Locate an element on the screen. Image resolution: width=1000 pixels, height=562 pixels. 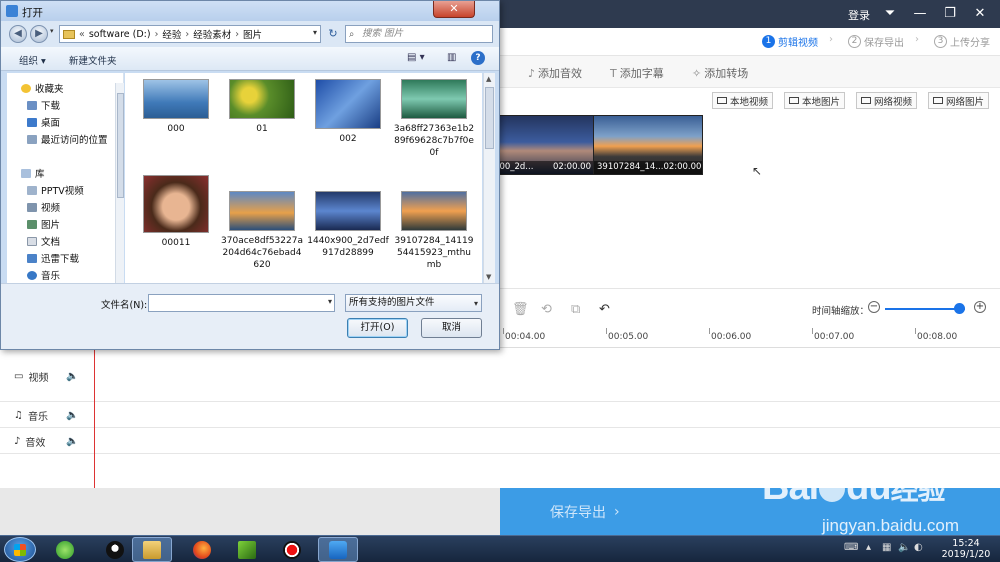
breadcrumb-item: 经验素材 is located at coordinates (212, 34).